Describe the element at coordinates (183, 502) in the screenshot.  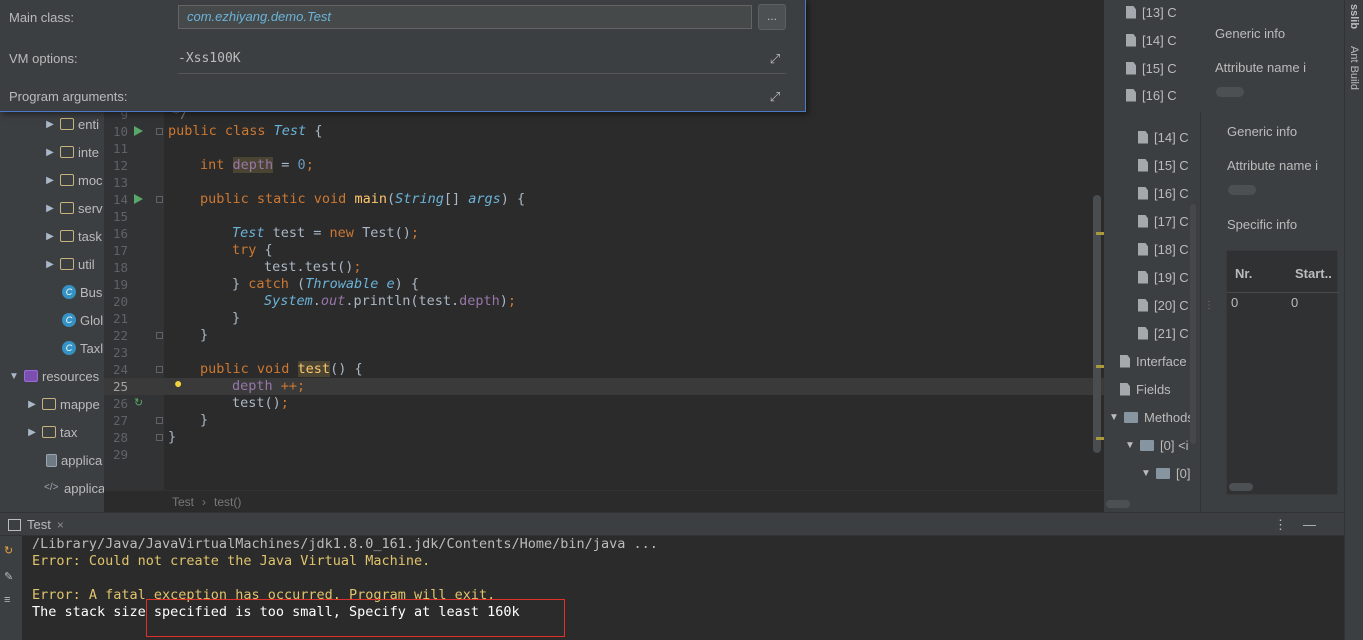
I see `breadcrumb-class: Test` at that location.